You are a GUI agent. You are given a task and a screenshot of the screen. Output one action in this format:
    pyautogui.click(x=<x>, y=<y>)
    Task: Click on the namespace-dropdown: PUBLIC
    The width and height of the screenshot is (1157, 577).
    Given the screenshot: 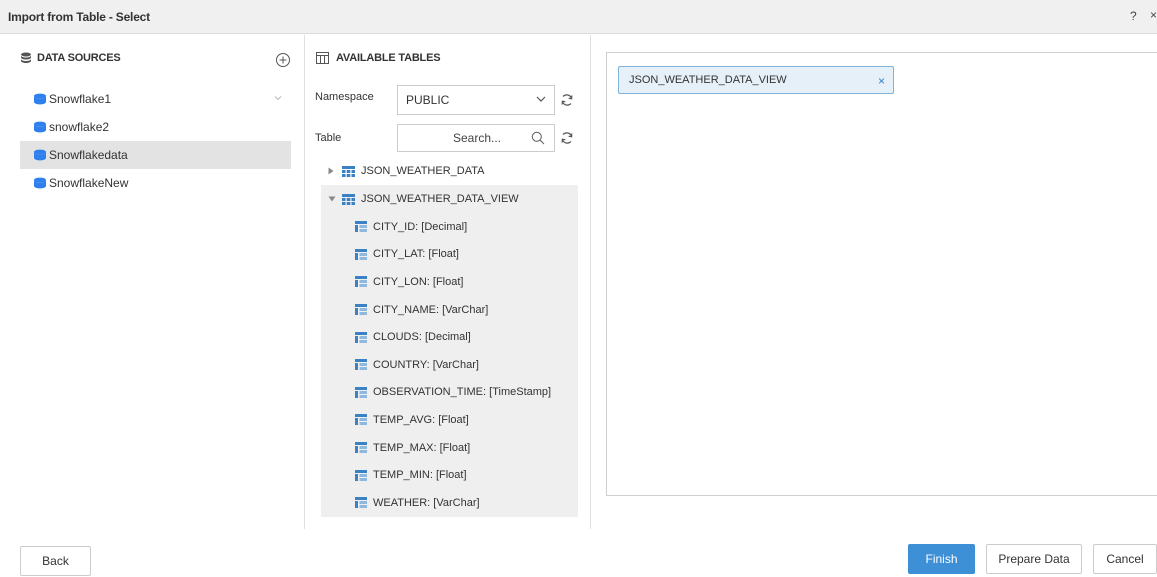 What is the action you would take?
    pyautogui.click(x=476, y=100)
    